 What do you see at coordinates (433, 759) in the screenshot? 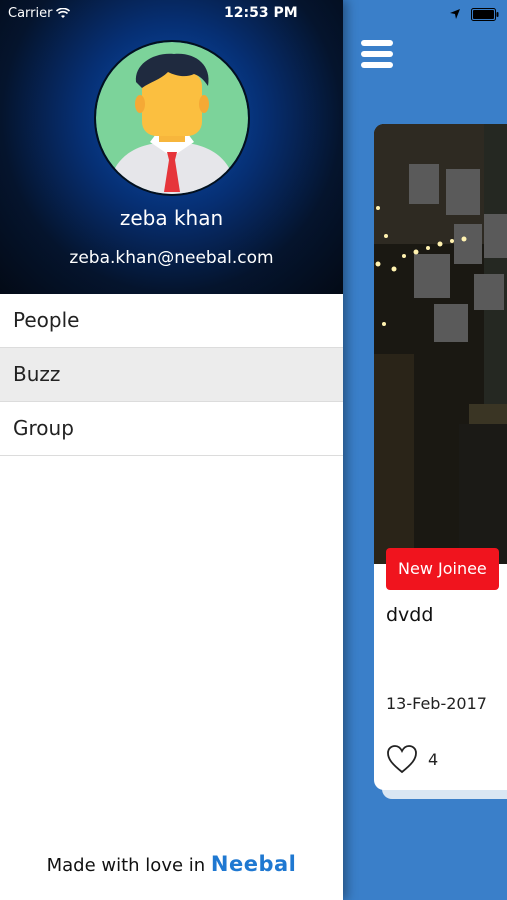
I see `like-count: 4` at bounding box center [433, 759].